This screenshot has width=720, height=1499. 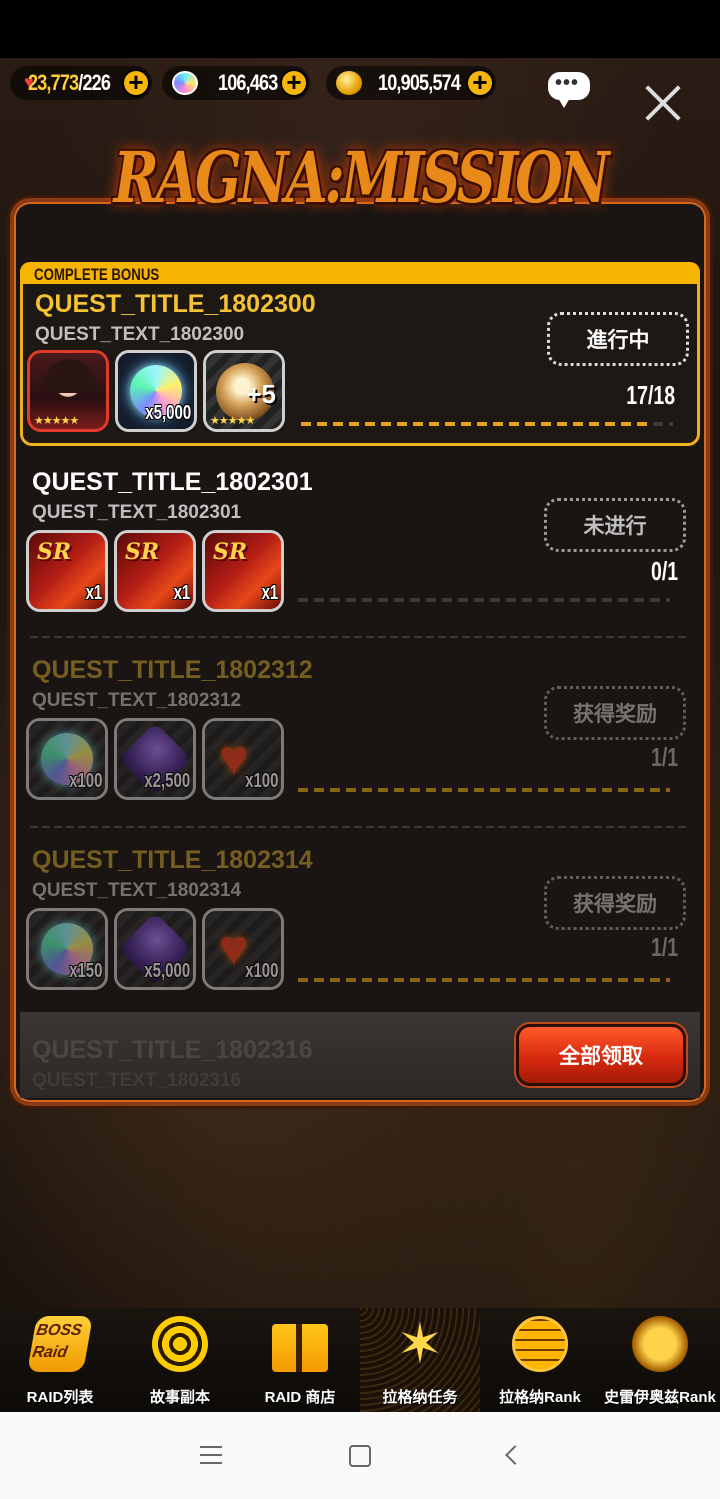 What do you see at coordinates (248, 82) in the screenshot?
I see `gem-value: 106,463` at bounding box center [248, 82].